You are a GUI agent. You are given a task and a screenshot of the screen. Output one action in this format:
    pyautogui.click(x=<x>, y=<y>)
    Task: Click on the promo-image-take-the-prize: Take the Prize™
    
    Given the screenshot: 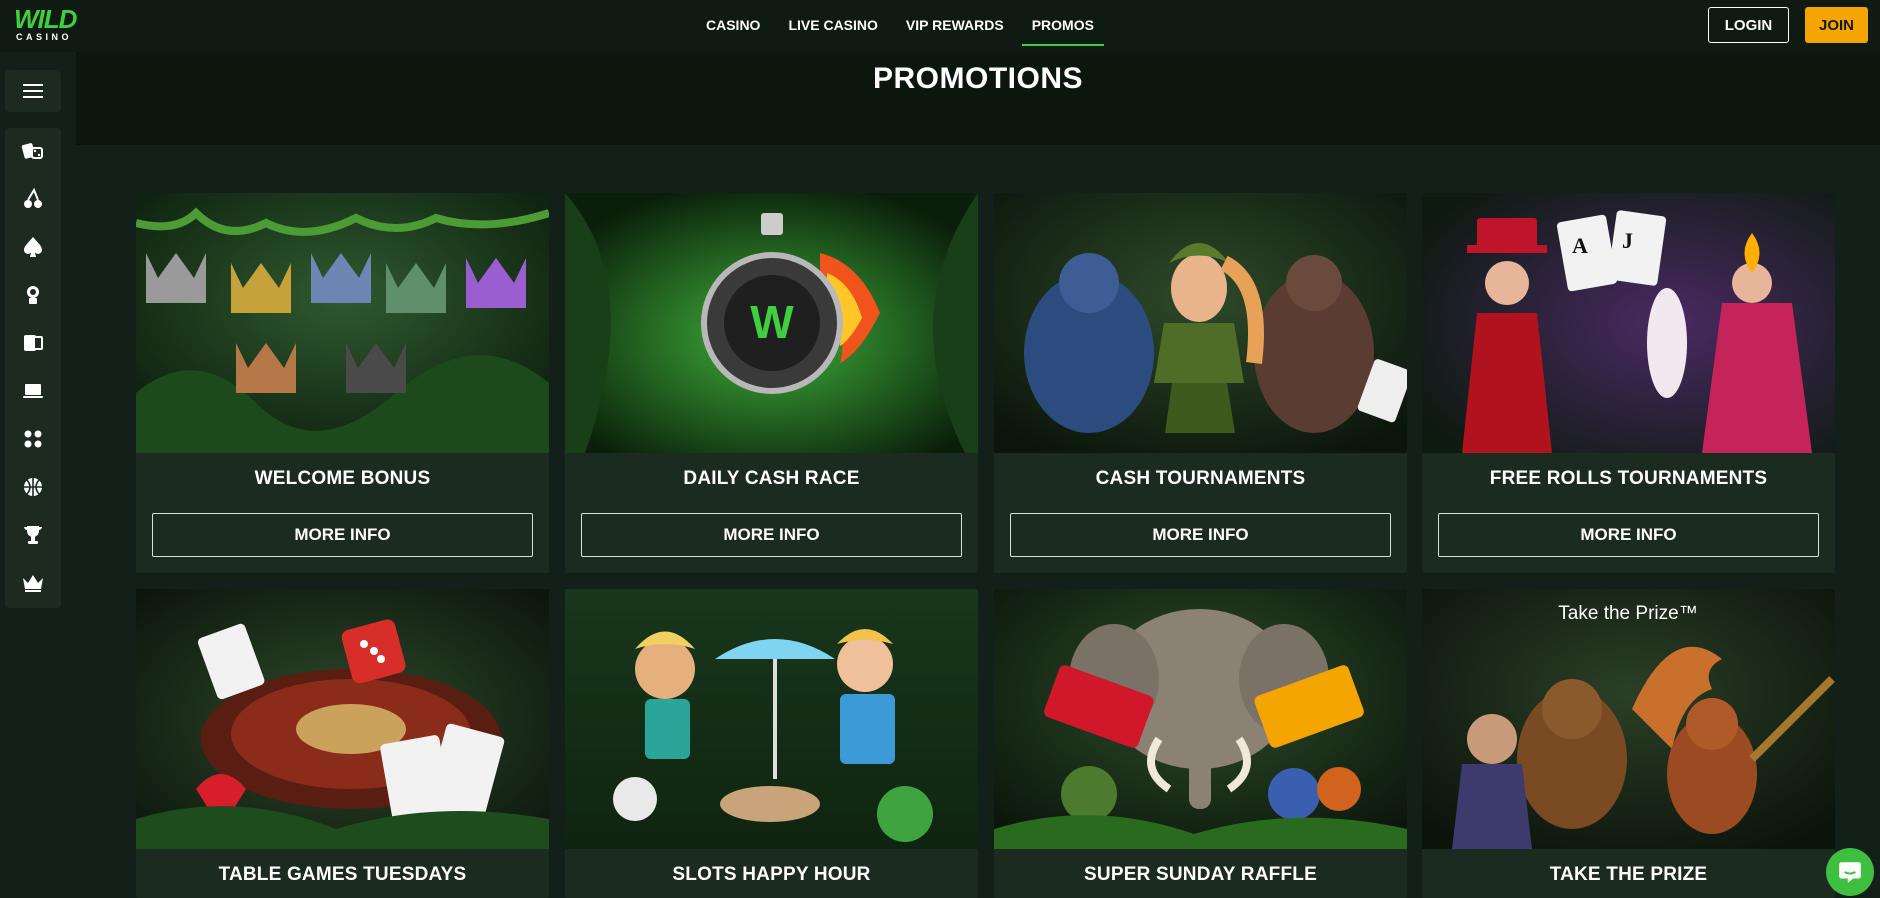 What is the action you would take?
    pyautogui.click(x=1628, y=719)
    